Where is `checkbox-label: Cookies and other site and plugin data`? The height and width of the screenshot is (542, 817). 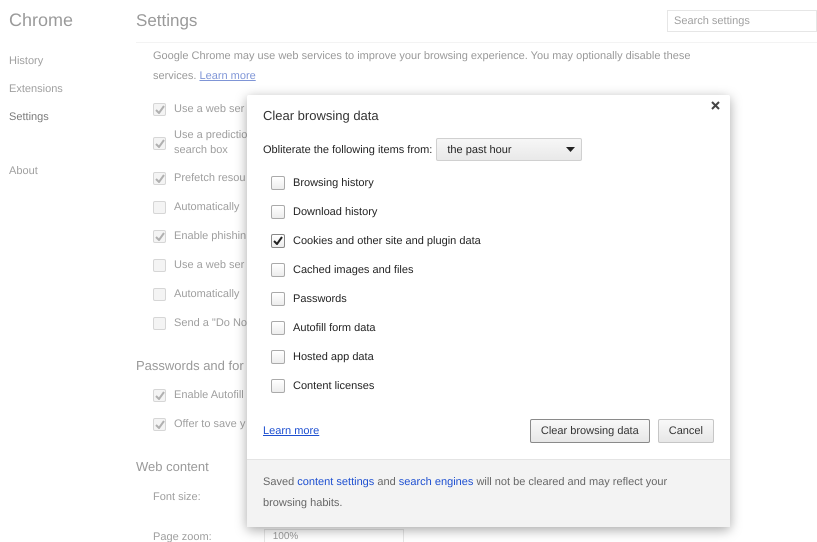 checkbox-label: Cookies and other site and plugin data is located at coordinates (387, 240).